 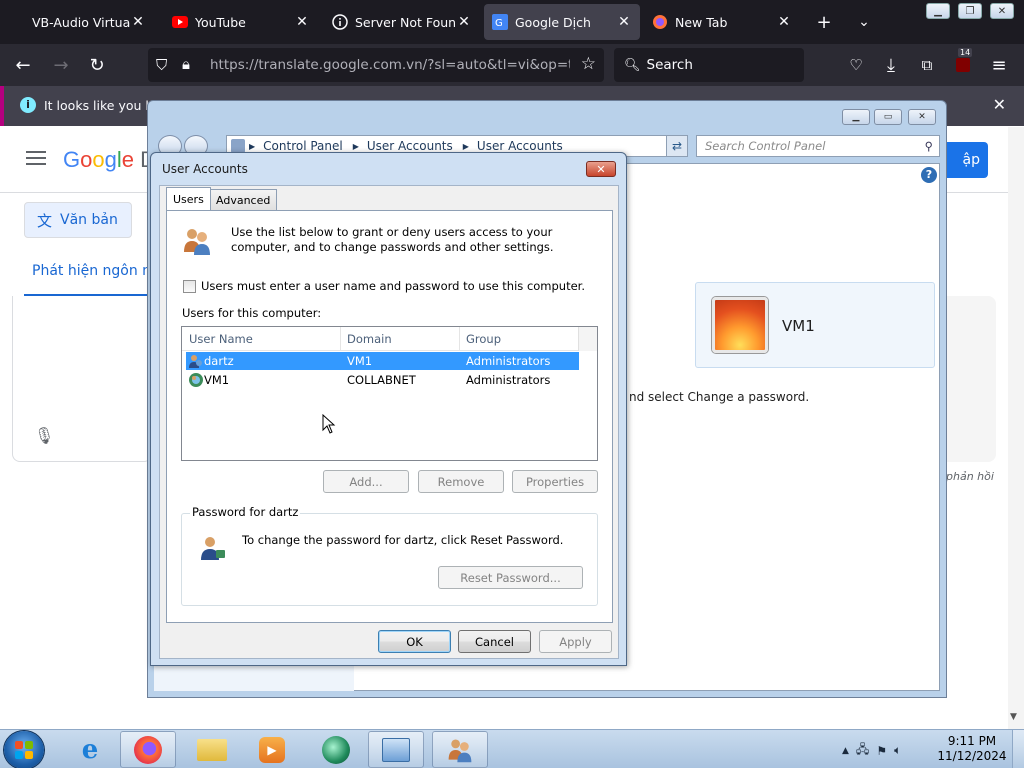 What do you see at coordinates (927, 65) in the screenshot?
I see `extensions-puzzle-icon: ⧉` at bounding box center [927, 65].